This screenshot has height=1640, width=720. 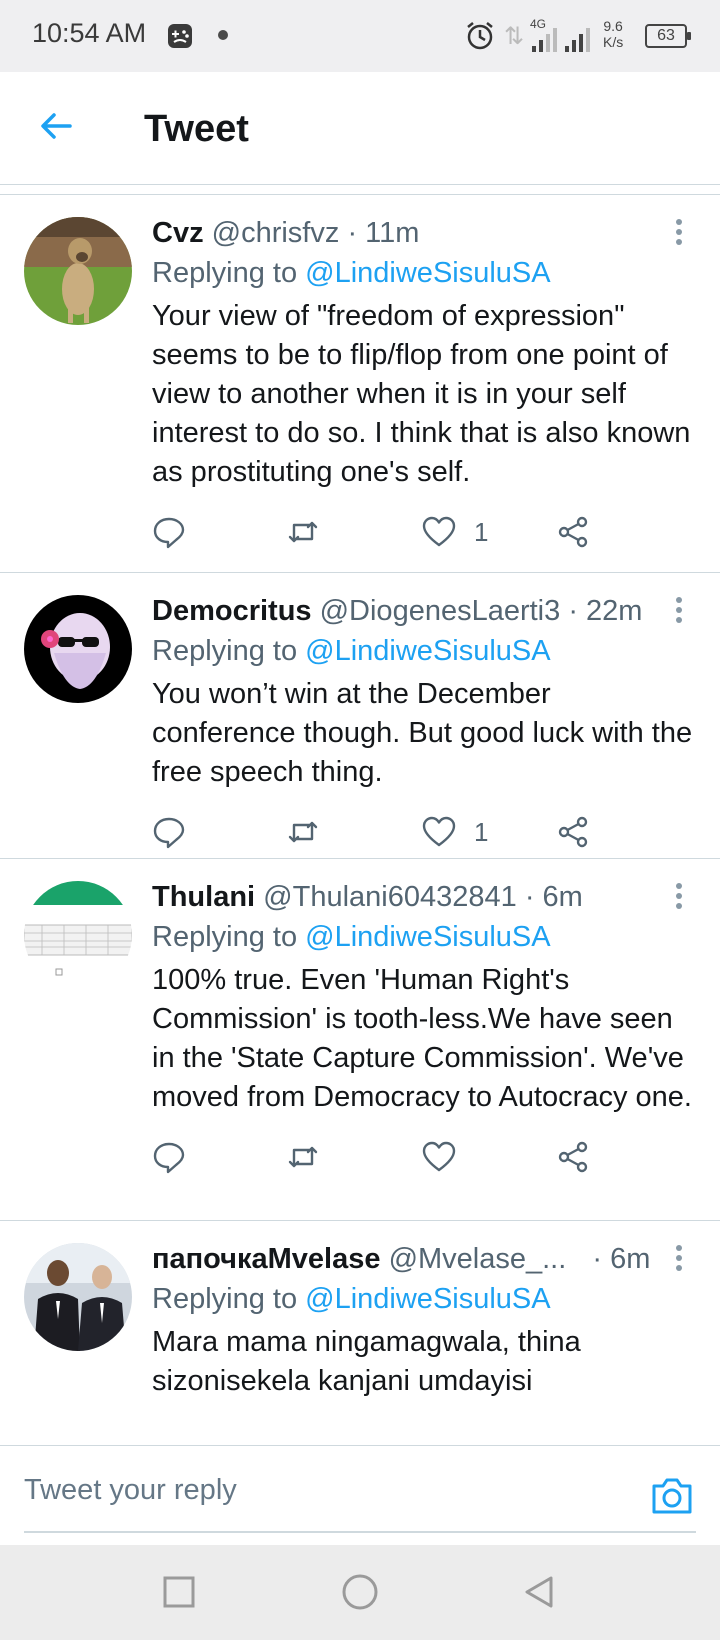 What do you see at coordinates (672, 1496) in the screenshot?
I see `camera-icon` at bounding box center [672, 1496].